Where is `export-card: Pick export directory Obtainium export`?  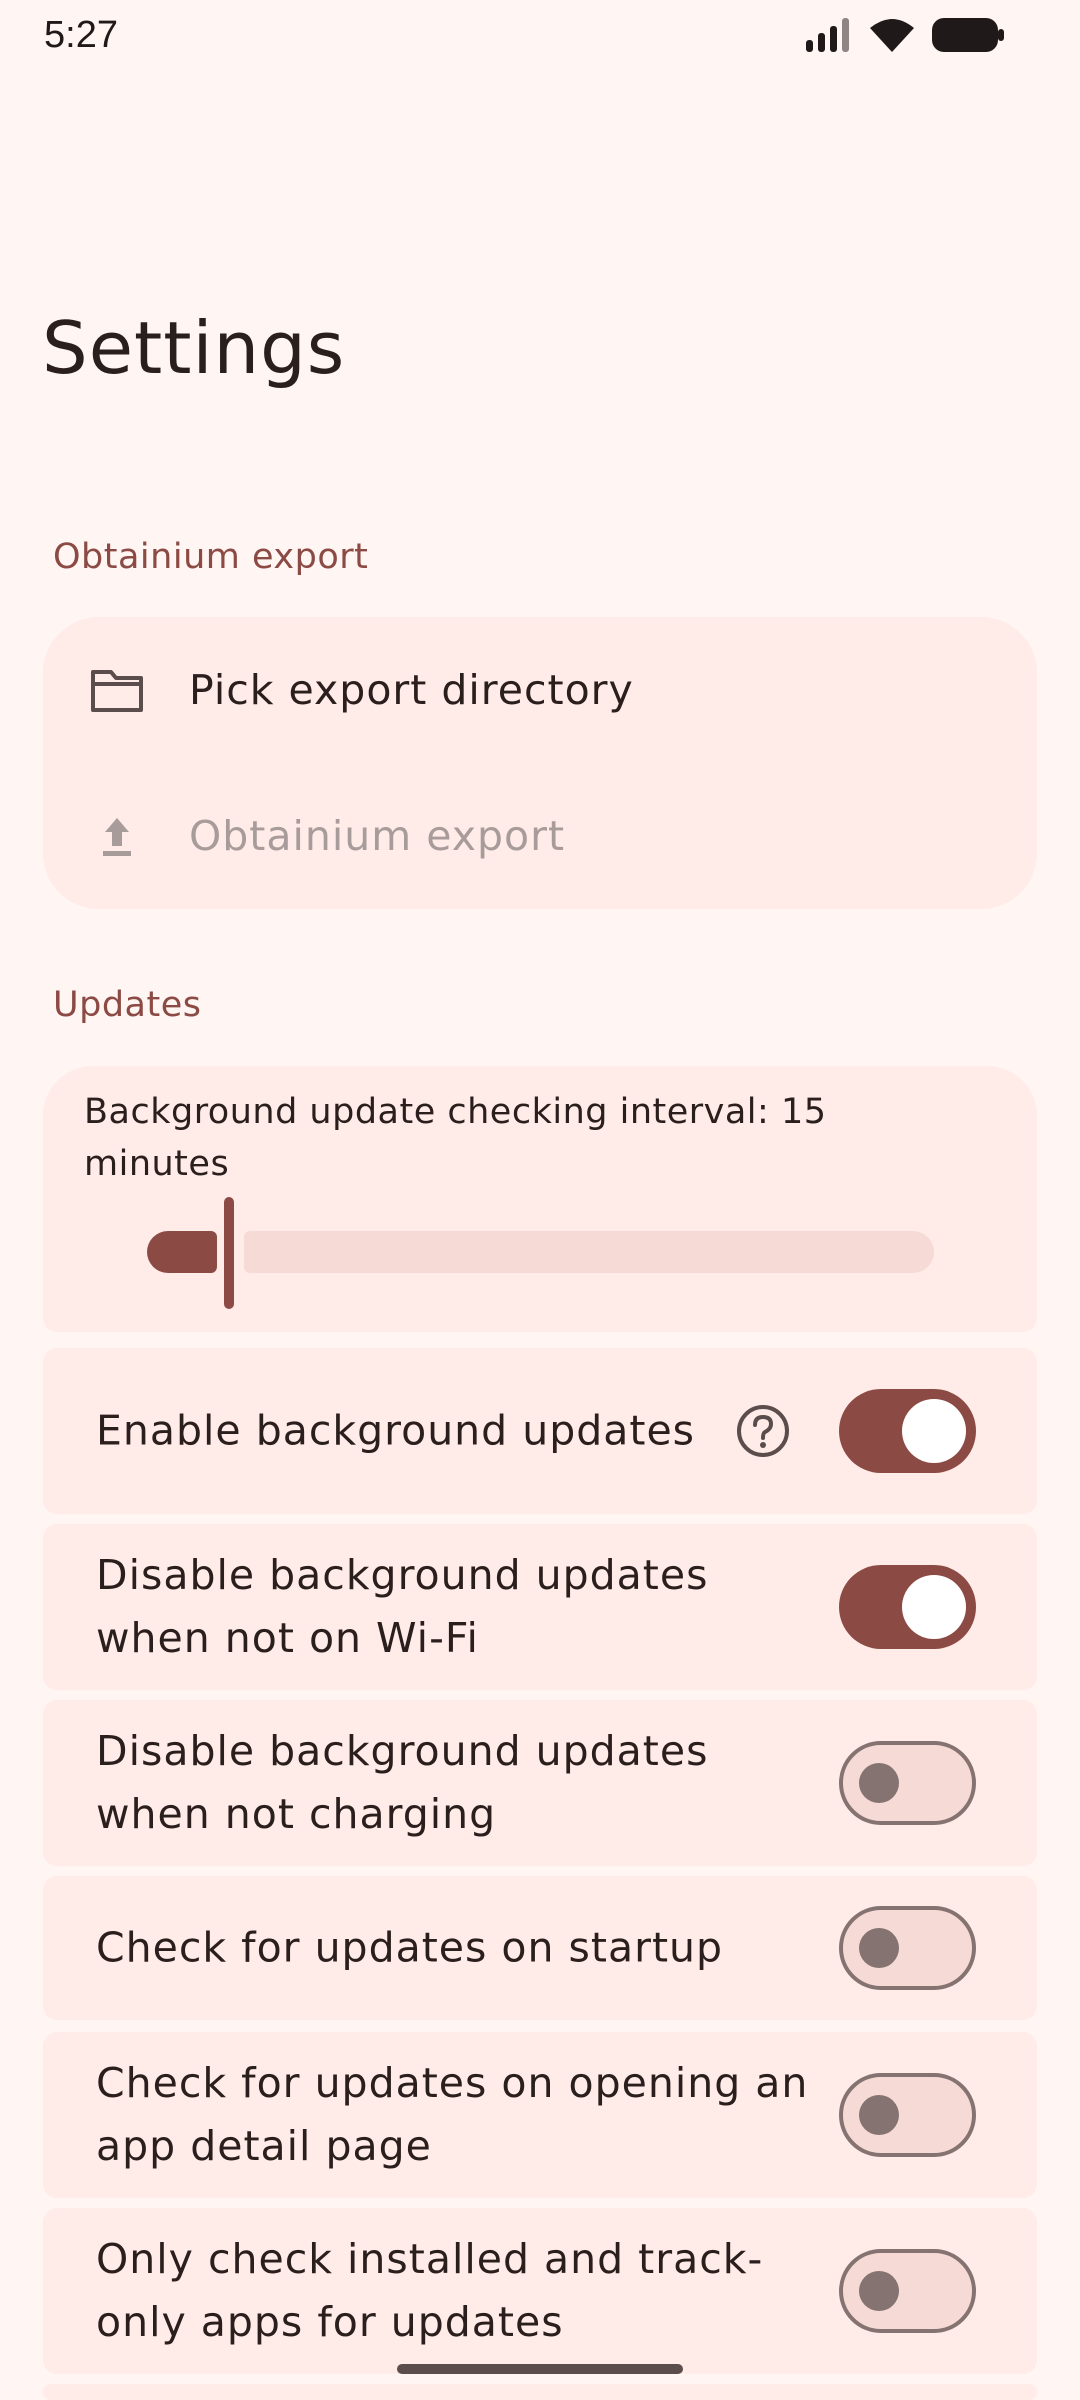
export-card: Pick export directory Obtainium export is located at coordinates (540, 763).